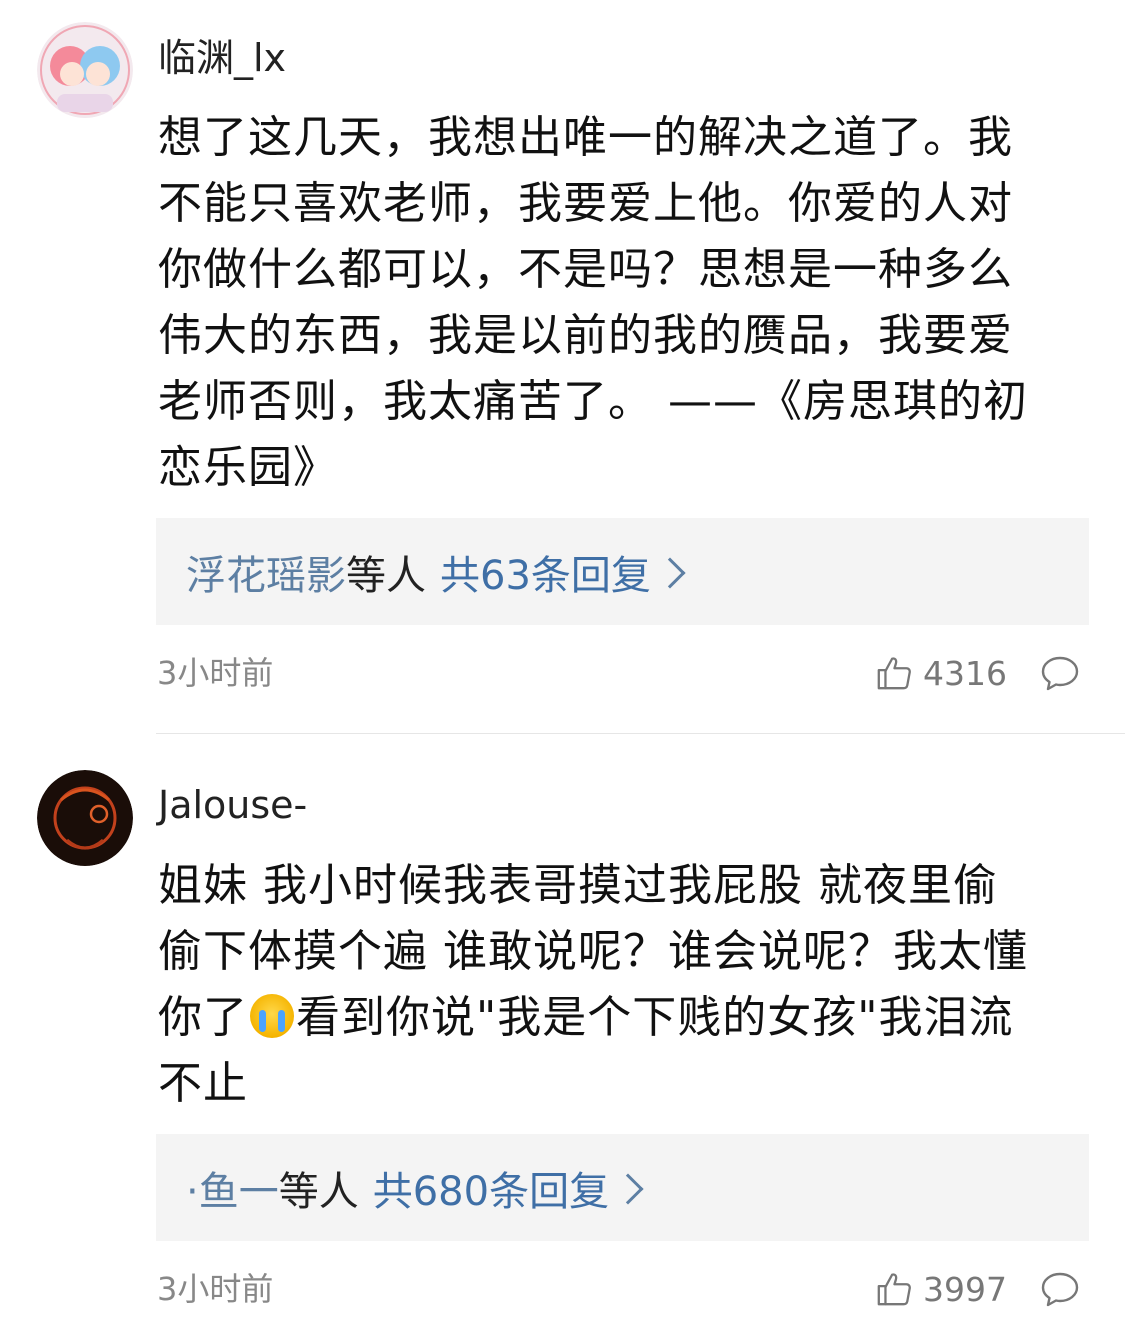  I want to click on like-count: 3997, so click(965, 1289).